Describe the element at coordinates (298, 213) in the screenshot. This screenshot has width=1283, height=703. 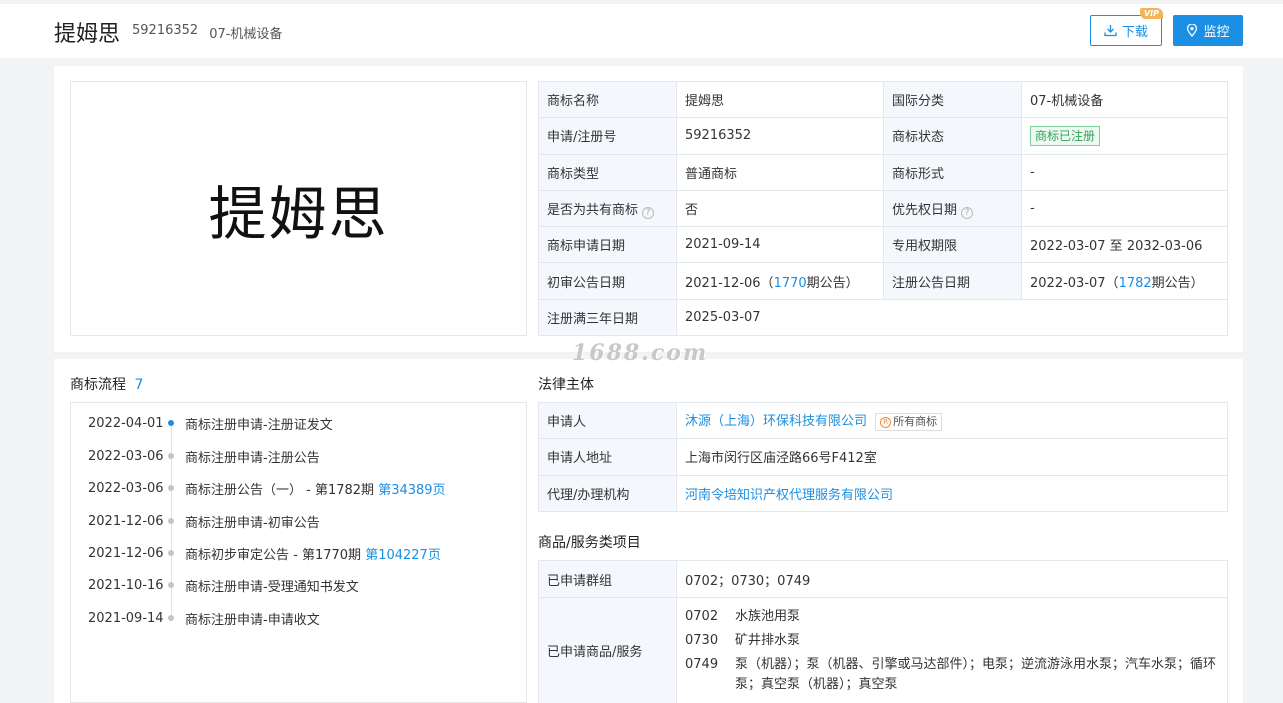
I see `trademark-image-text: 提姆思` at that location.